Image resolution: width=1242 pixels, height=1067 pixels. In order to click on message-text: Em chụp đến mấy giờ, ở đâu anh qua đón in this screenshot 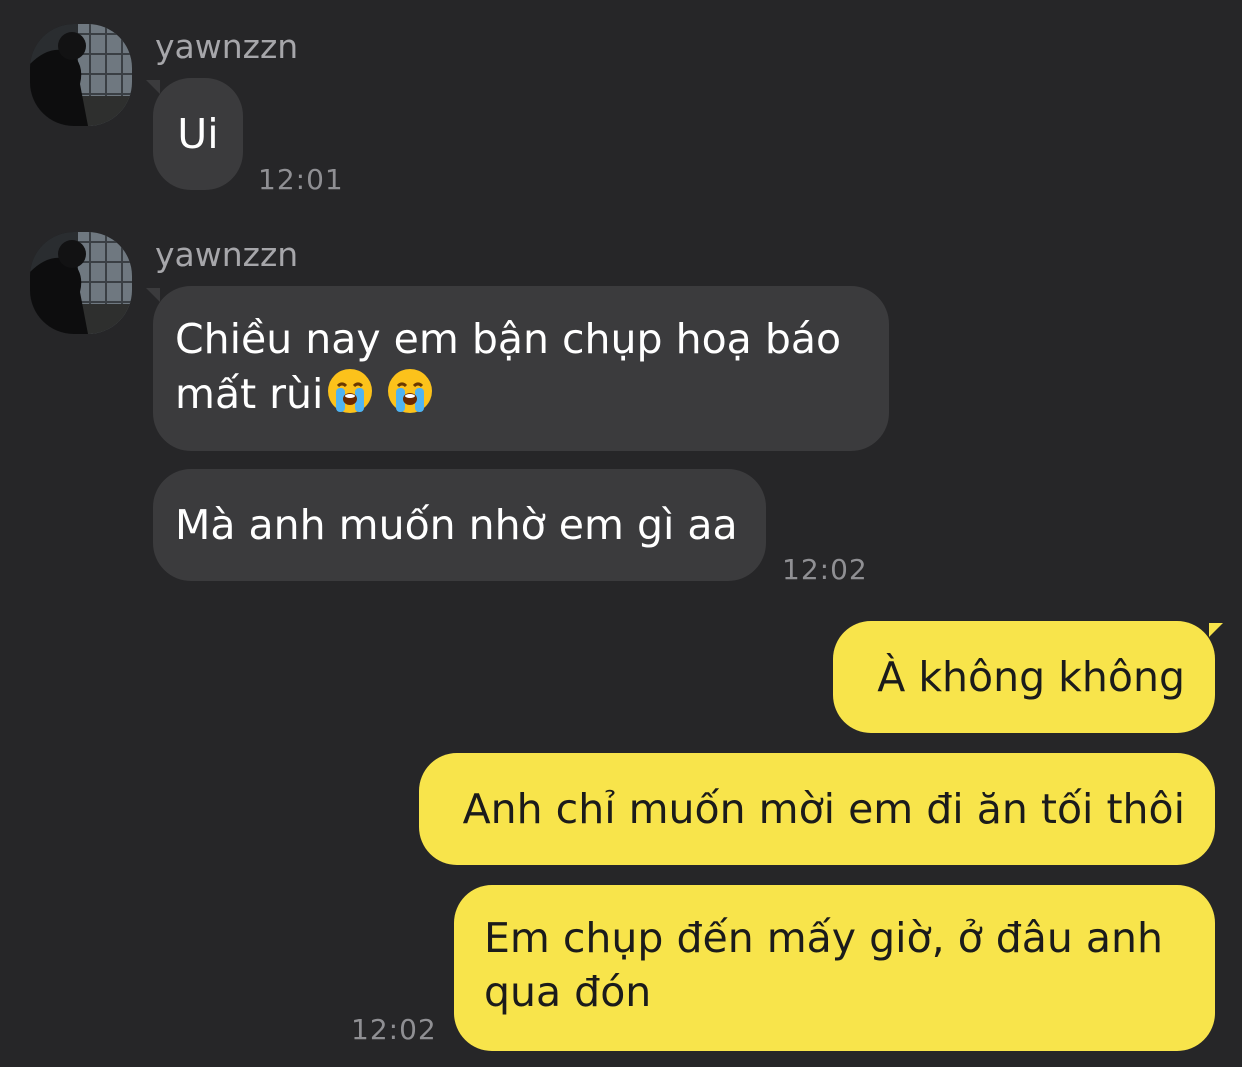, I will do `click(824, 965)`.